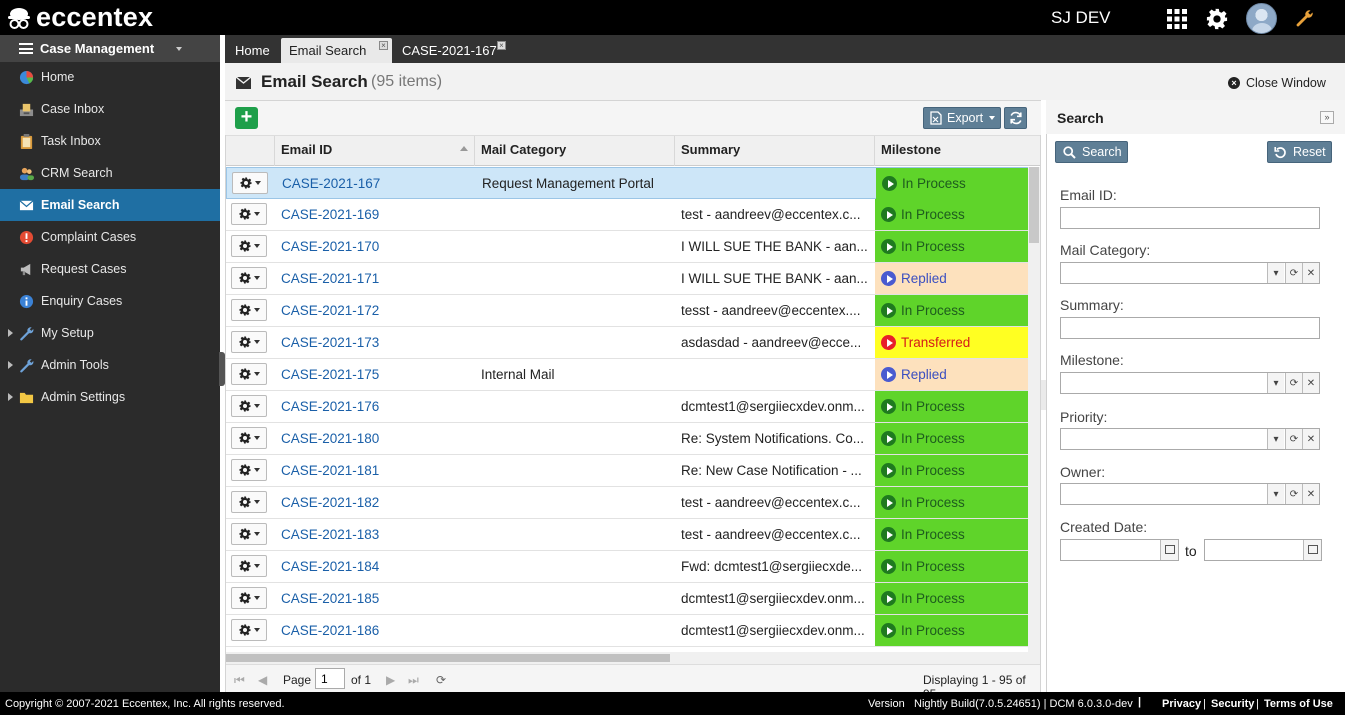 The height and width of the screenshot is (715, 1345). I want to click on search-button: Search, so click(1091, 152).